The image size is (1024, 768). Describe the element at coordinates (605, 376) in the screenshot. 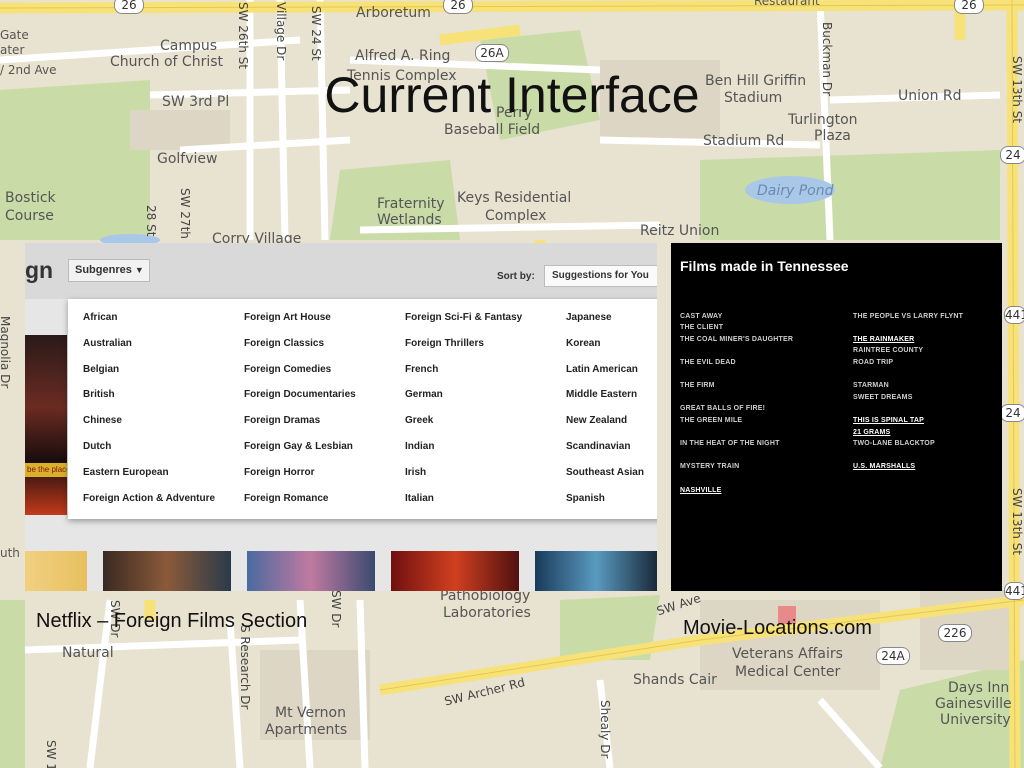

I see `subgenre-link: Latin American` at that location.